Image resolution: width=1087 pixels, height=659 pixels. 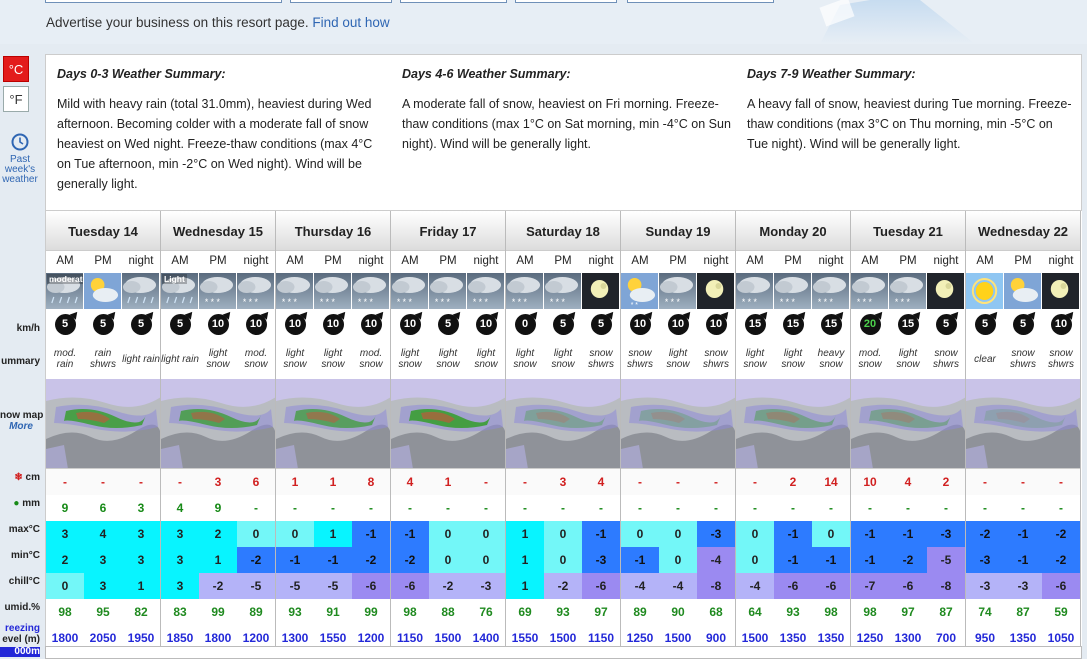 I want to click on weather-icons-row: * * * * * * * * *, so click(x=448, y=291).